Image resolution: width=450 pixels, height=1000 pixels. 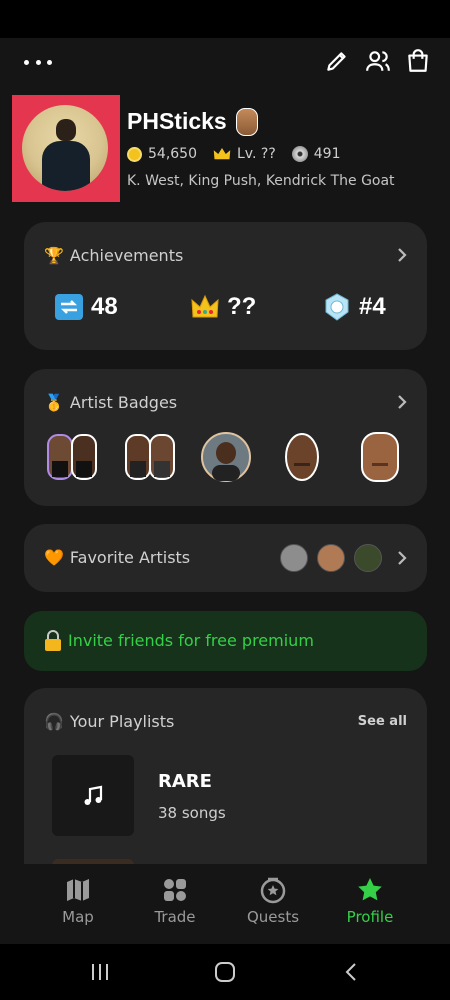 What do you see at coordinates (109, 721) in the screenshot?
I see `playlists-title: 🎧 Your Playlists` at bounding box center [109, 721].